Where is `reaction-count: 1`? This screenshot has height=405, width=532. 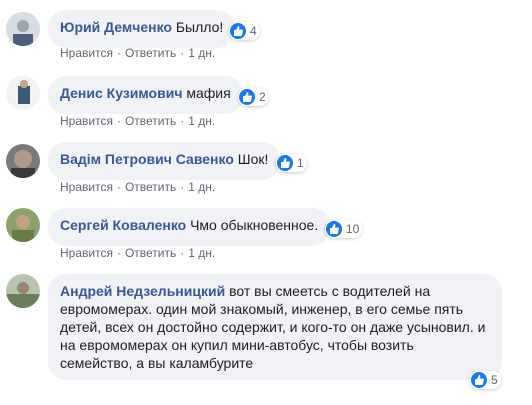 reaction-count: 1 is located at coordinates (291, 163).